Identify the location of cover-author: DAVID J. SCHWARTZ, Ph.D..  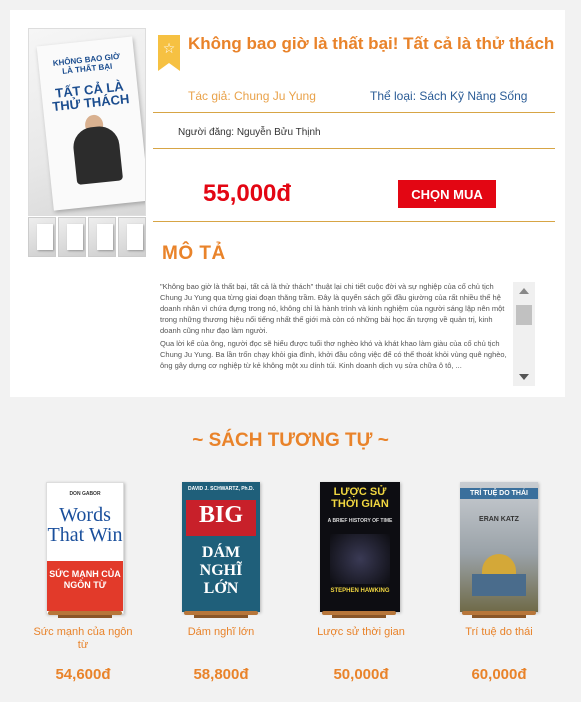
(221, 489).